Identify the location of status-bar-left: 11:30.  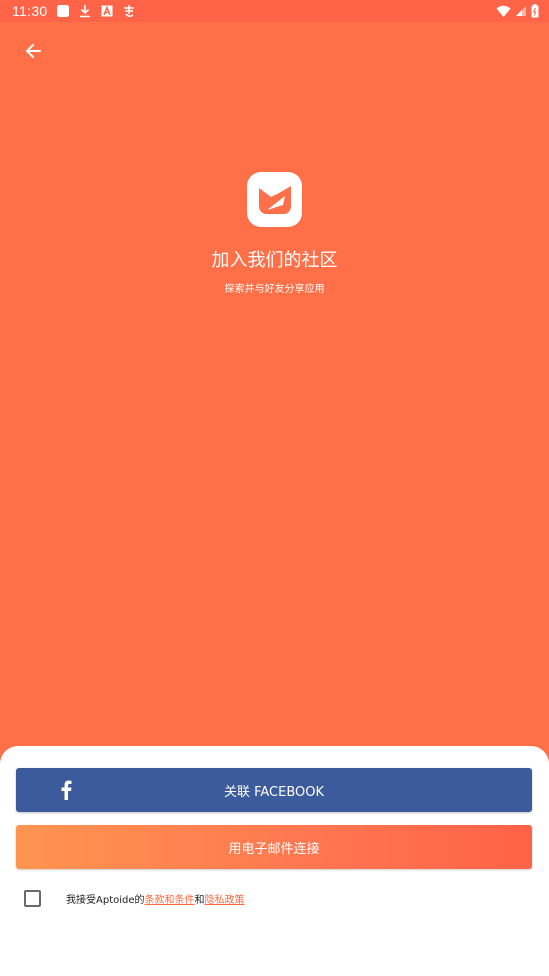
(74, 11).